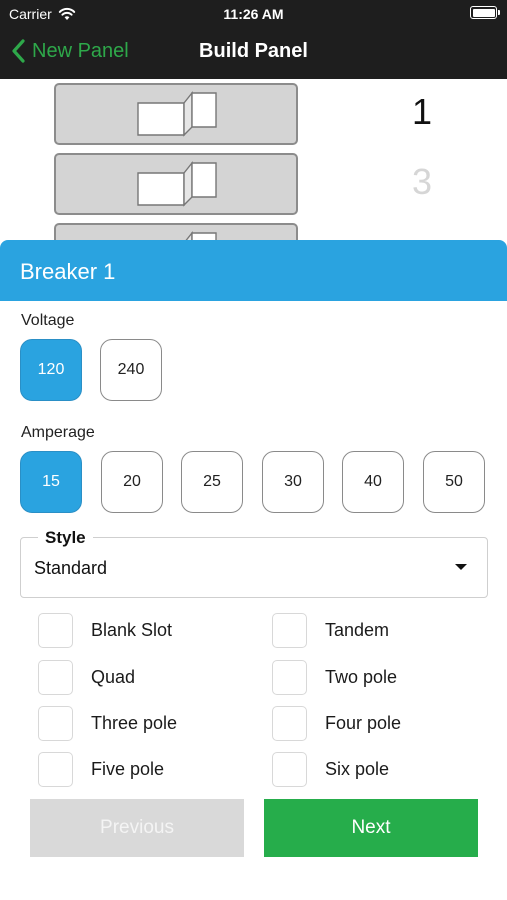 The height and width of the screenshot is (900, 507). What do you see at coordinates (253, 270) in the screenshot?
I see `sheet-title: Breaker 1` at bounding box center [253, 270].